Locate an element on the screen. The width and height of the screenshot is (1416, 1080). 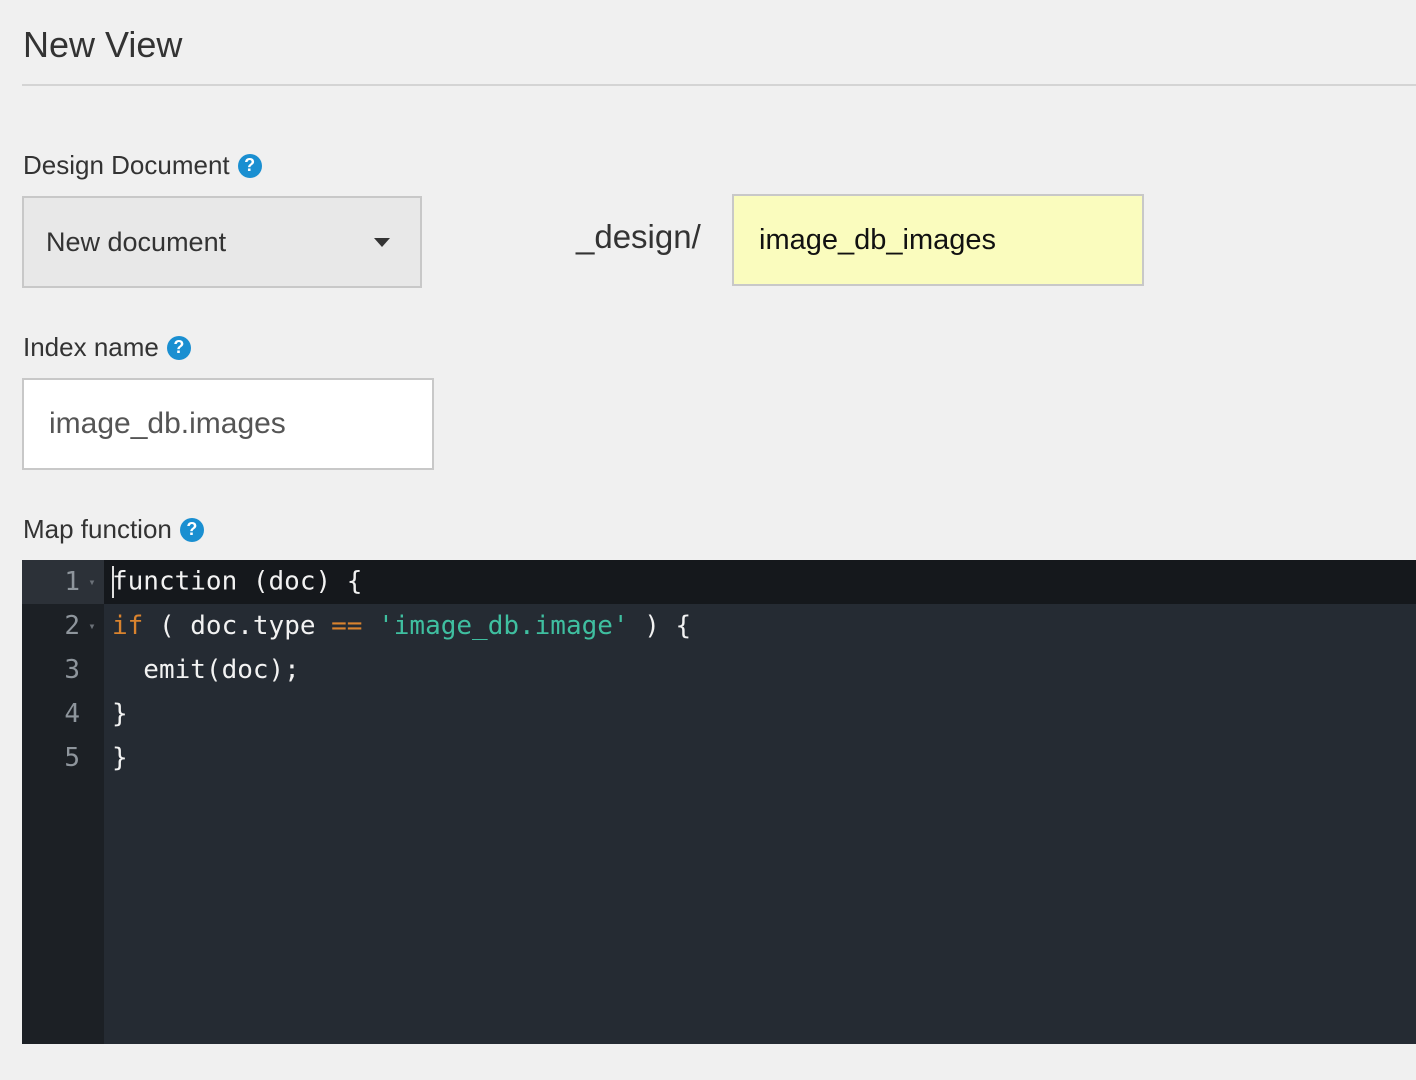
map-function-label-row: Map function ? is located at coordinates (113, 529).